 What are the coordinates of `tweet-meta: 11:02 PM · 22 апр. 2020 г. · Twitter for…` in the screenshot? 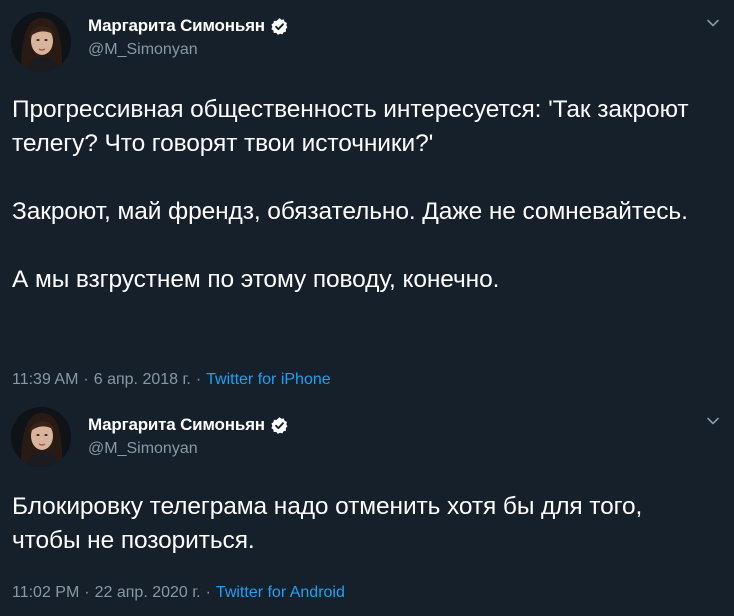 It's located at (178, 593).